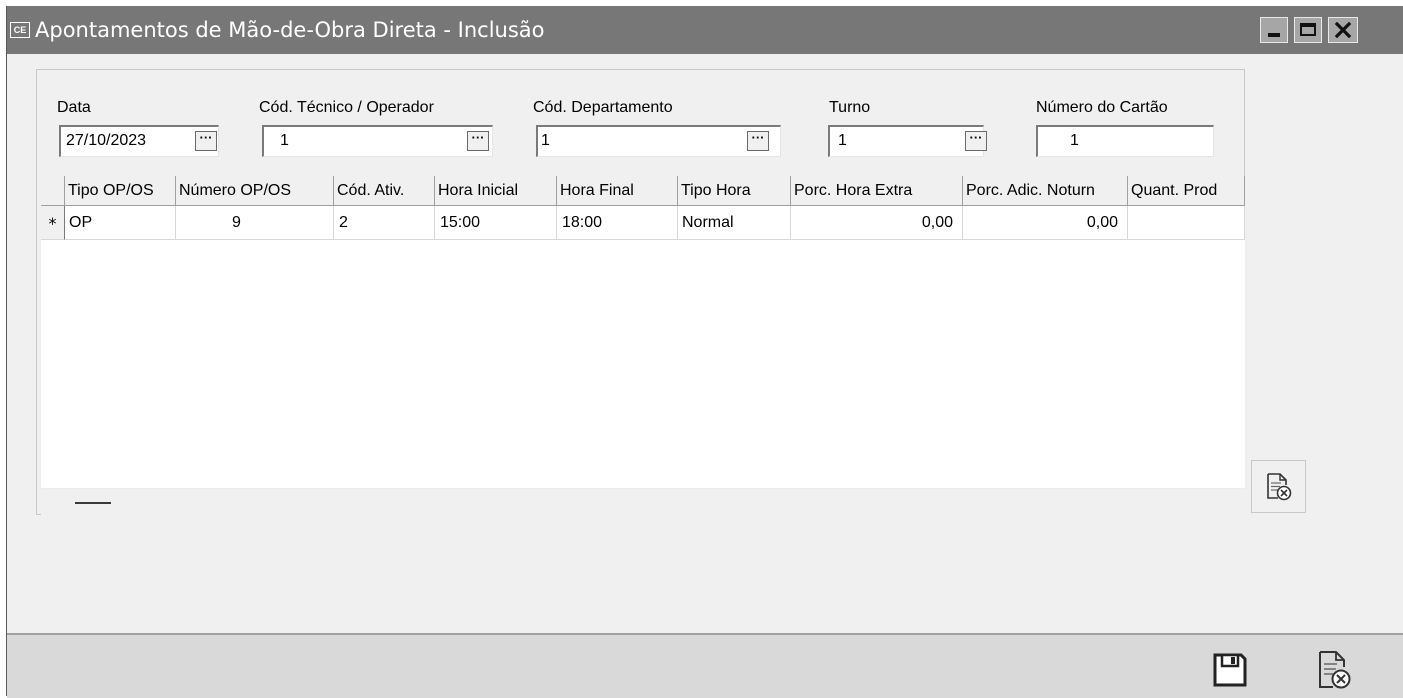 The height and width of the screenshot is (698, 1403). What do you see at coordinates (603, 107) in the screenshot?
I see `departamento-label: Cód. Departamento` at bounding box center [603, 107].